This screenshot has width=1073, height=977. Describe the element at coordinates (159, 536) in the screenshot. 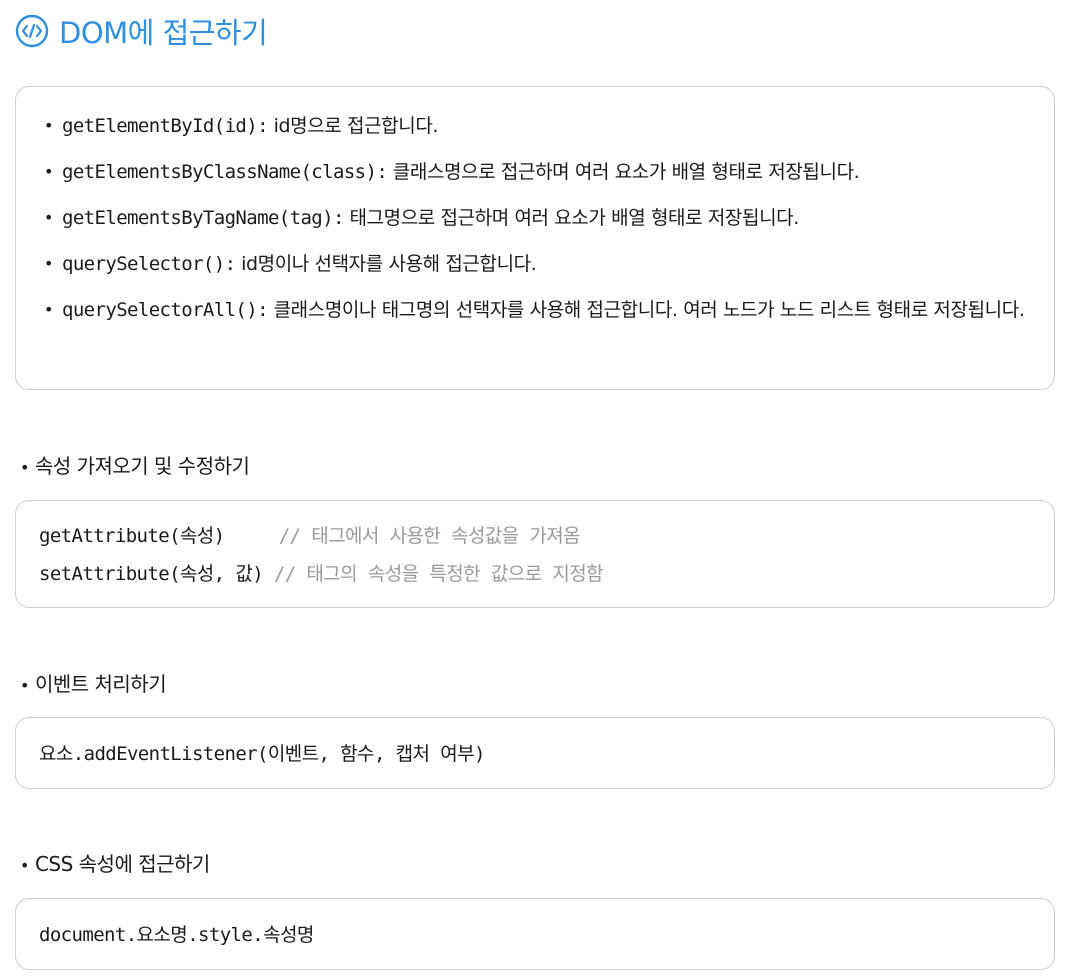

I see `code-text: getAttribute(속성)` at that location.